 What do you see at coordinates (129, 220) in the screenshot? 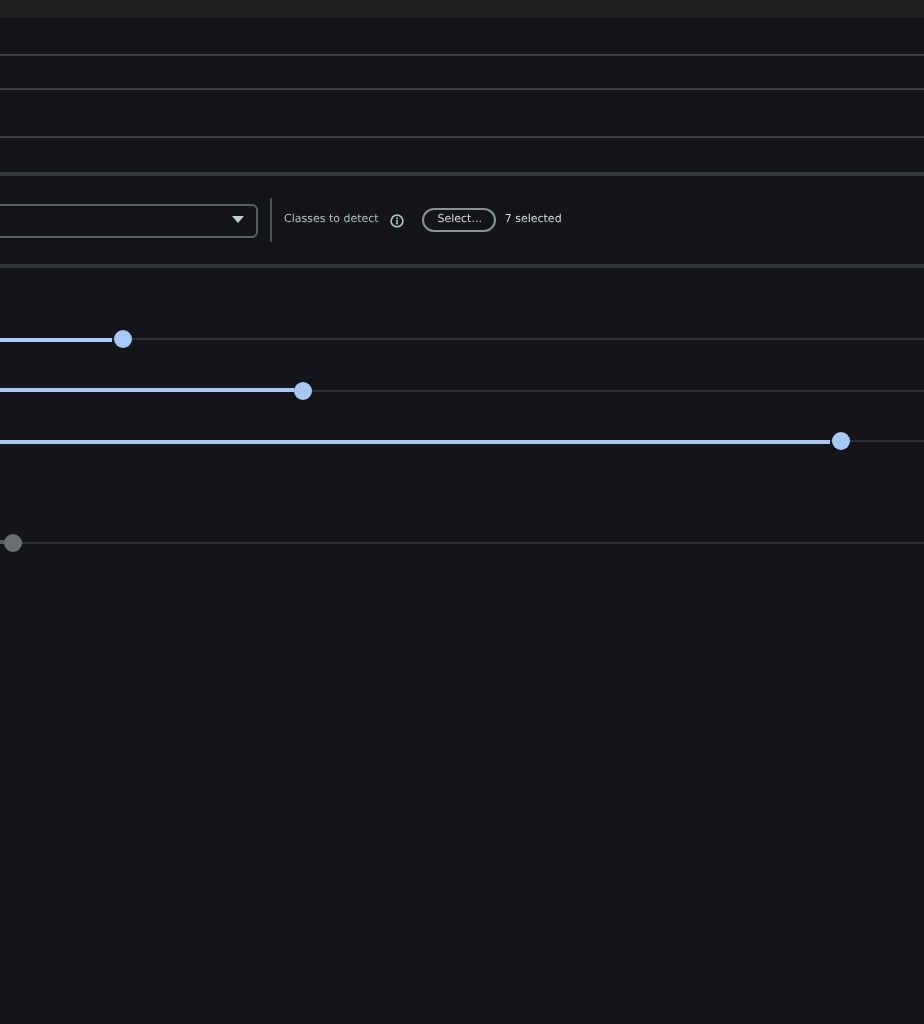
I see `dropdown` at bounding box center [129, 220].